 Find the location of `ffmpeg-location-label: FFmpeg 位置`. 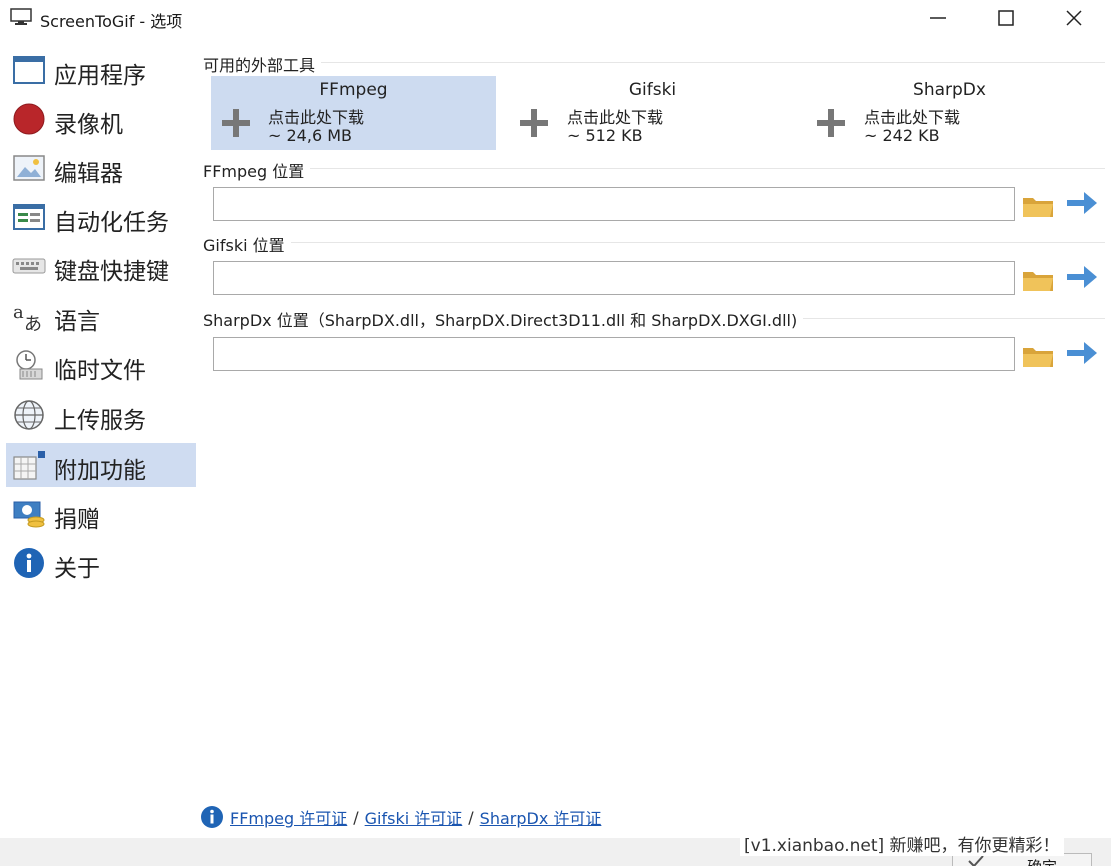

ffmpeg-location-label: FFmpeg 位置 is located at coordinates (257, 170).